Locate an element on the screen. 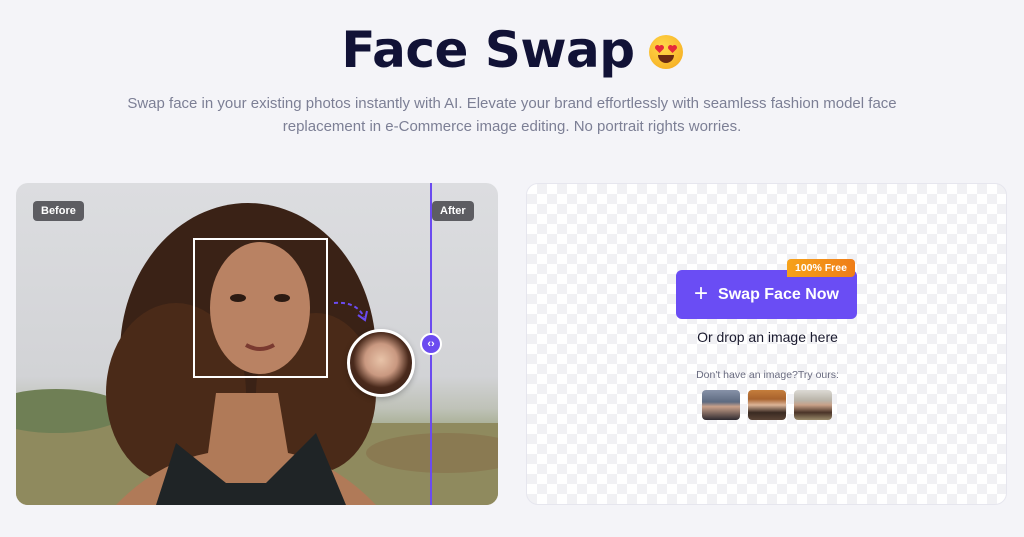  sample-images is located at coordinates (767, 405).